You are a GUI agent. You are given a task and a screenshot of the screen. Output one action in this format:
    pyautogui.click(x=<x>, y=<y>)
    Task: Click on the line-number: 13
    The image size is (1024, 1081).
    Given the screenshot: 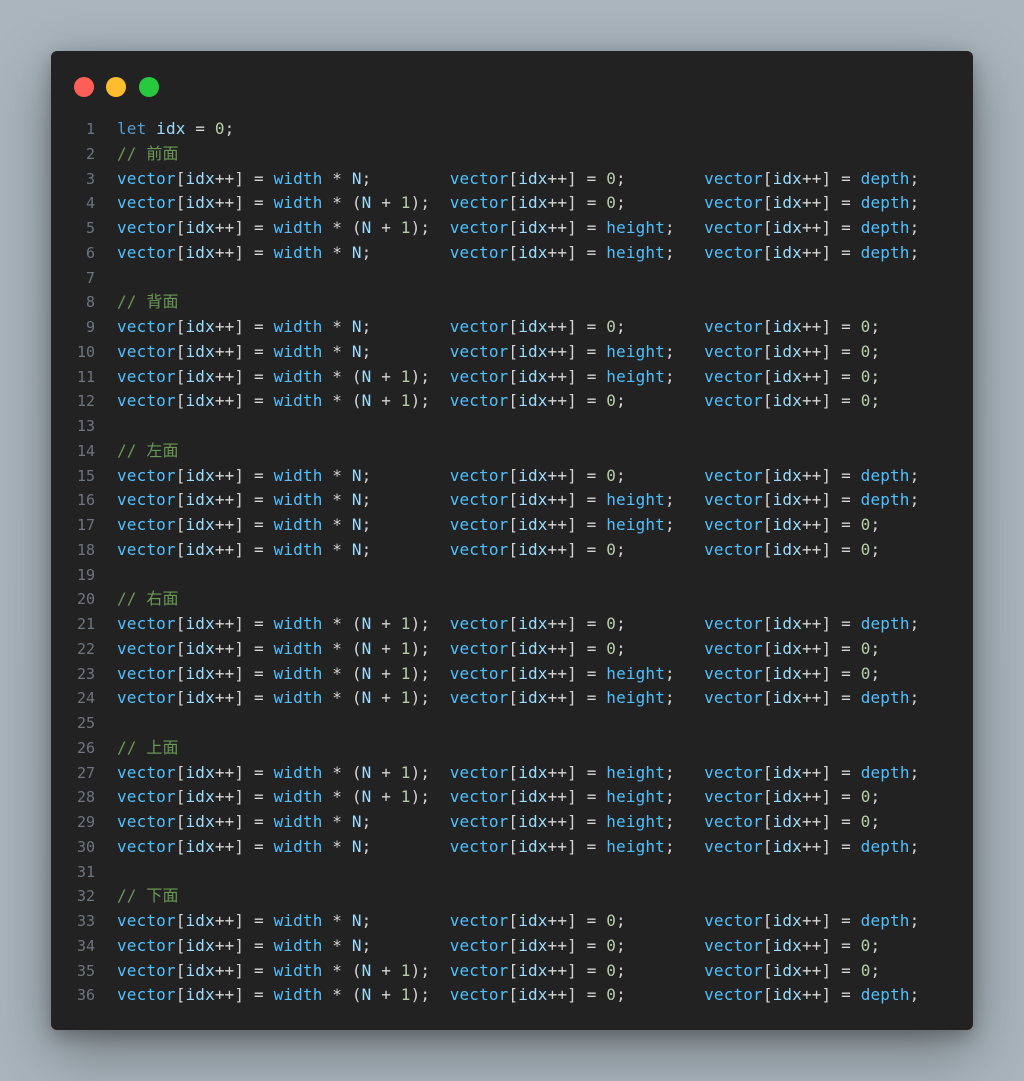 What is the action you would take?
    pyautogui.click(x=85, y=426)
    